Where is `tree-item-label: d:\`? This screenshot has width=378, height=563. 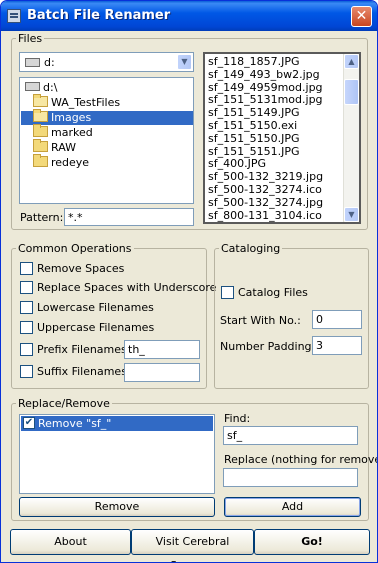 tree-item-label: d:\ is located at coordinates (50, 87).